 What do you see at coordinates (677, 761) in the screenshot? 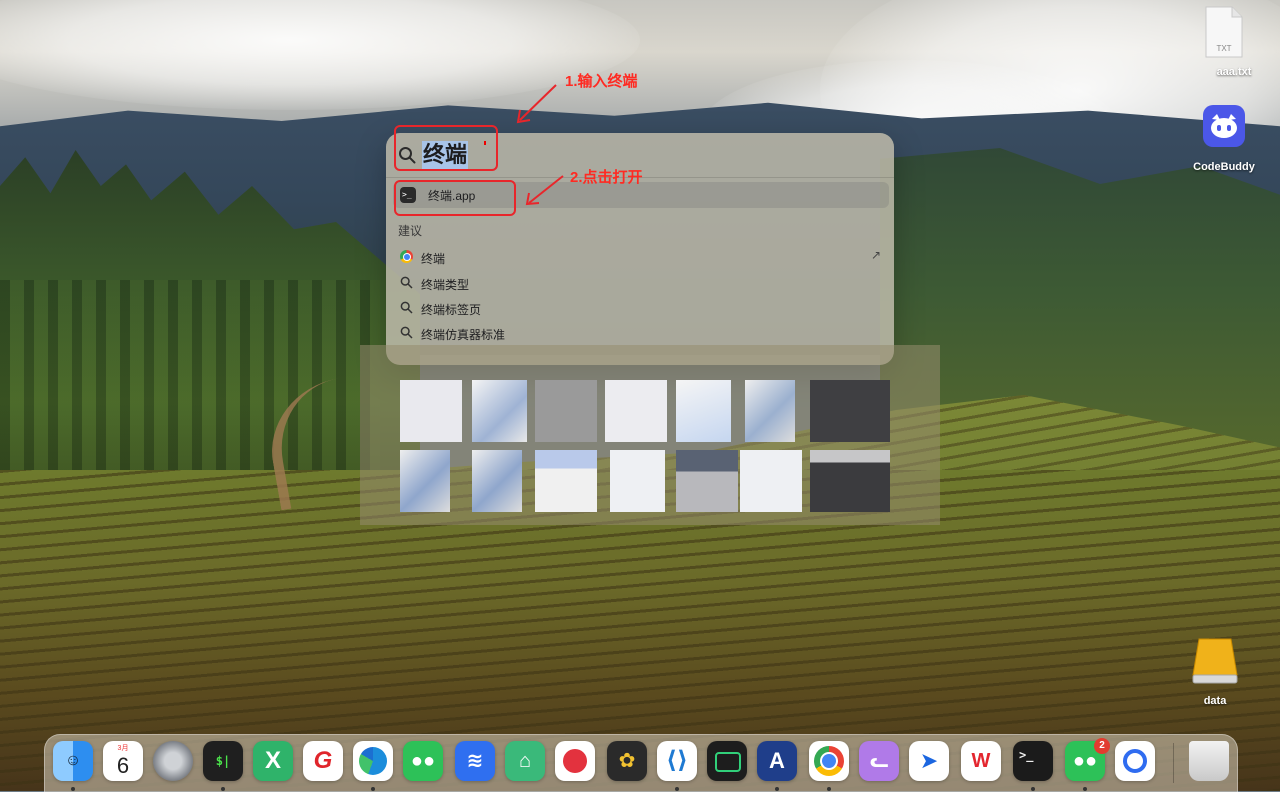
I see `vscode-icon: ⟨⟩` at bounding box center [677, 761].